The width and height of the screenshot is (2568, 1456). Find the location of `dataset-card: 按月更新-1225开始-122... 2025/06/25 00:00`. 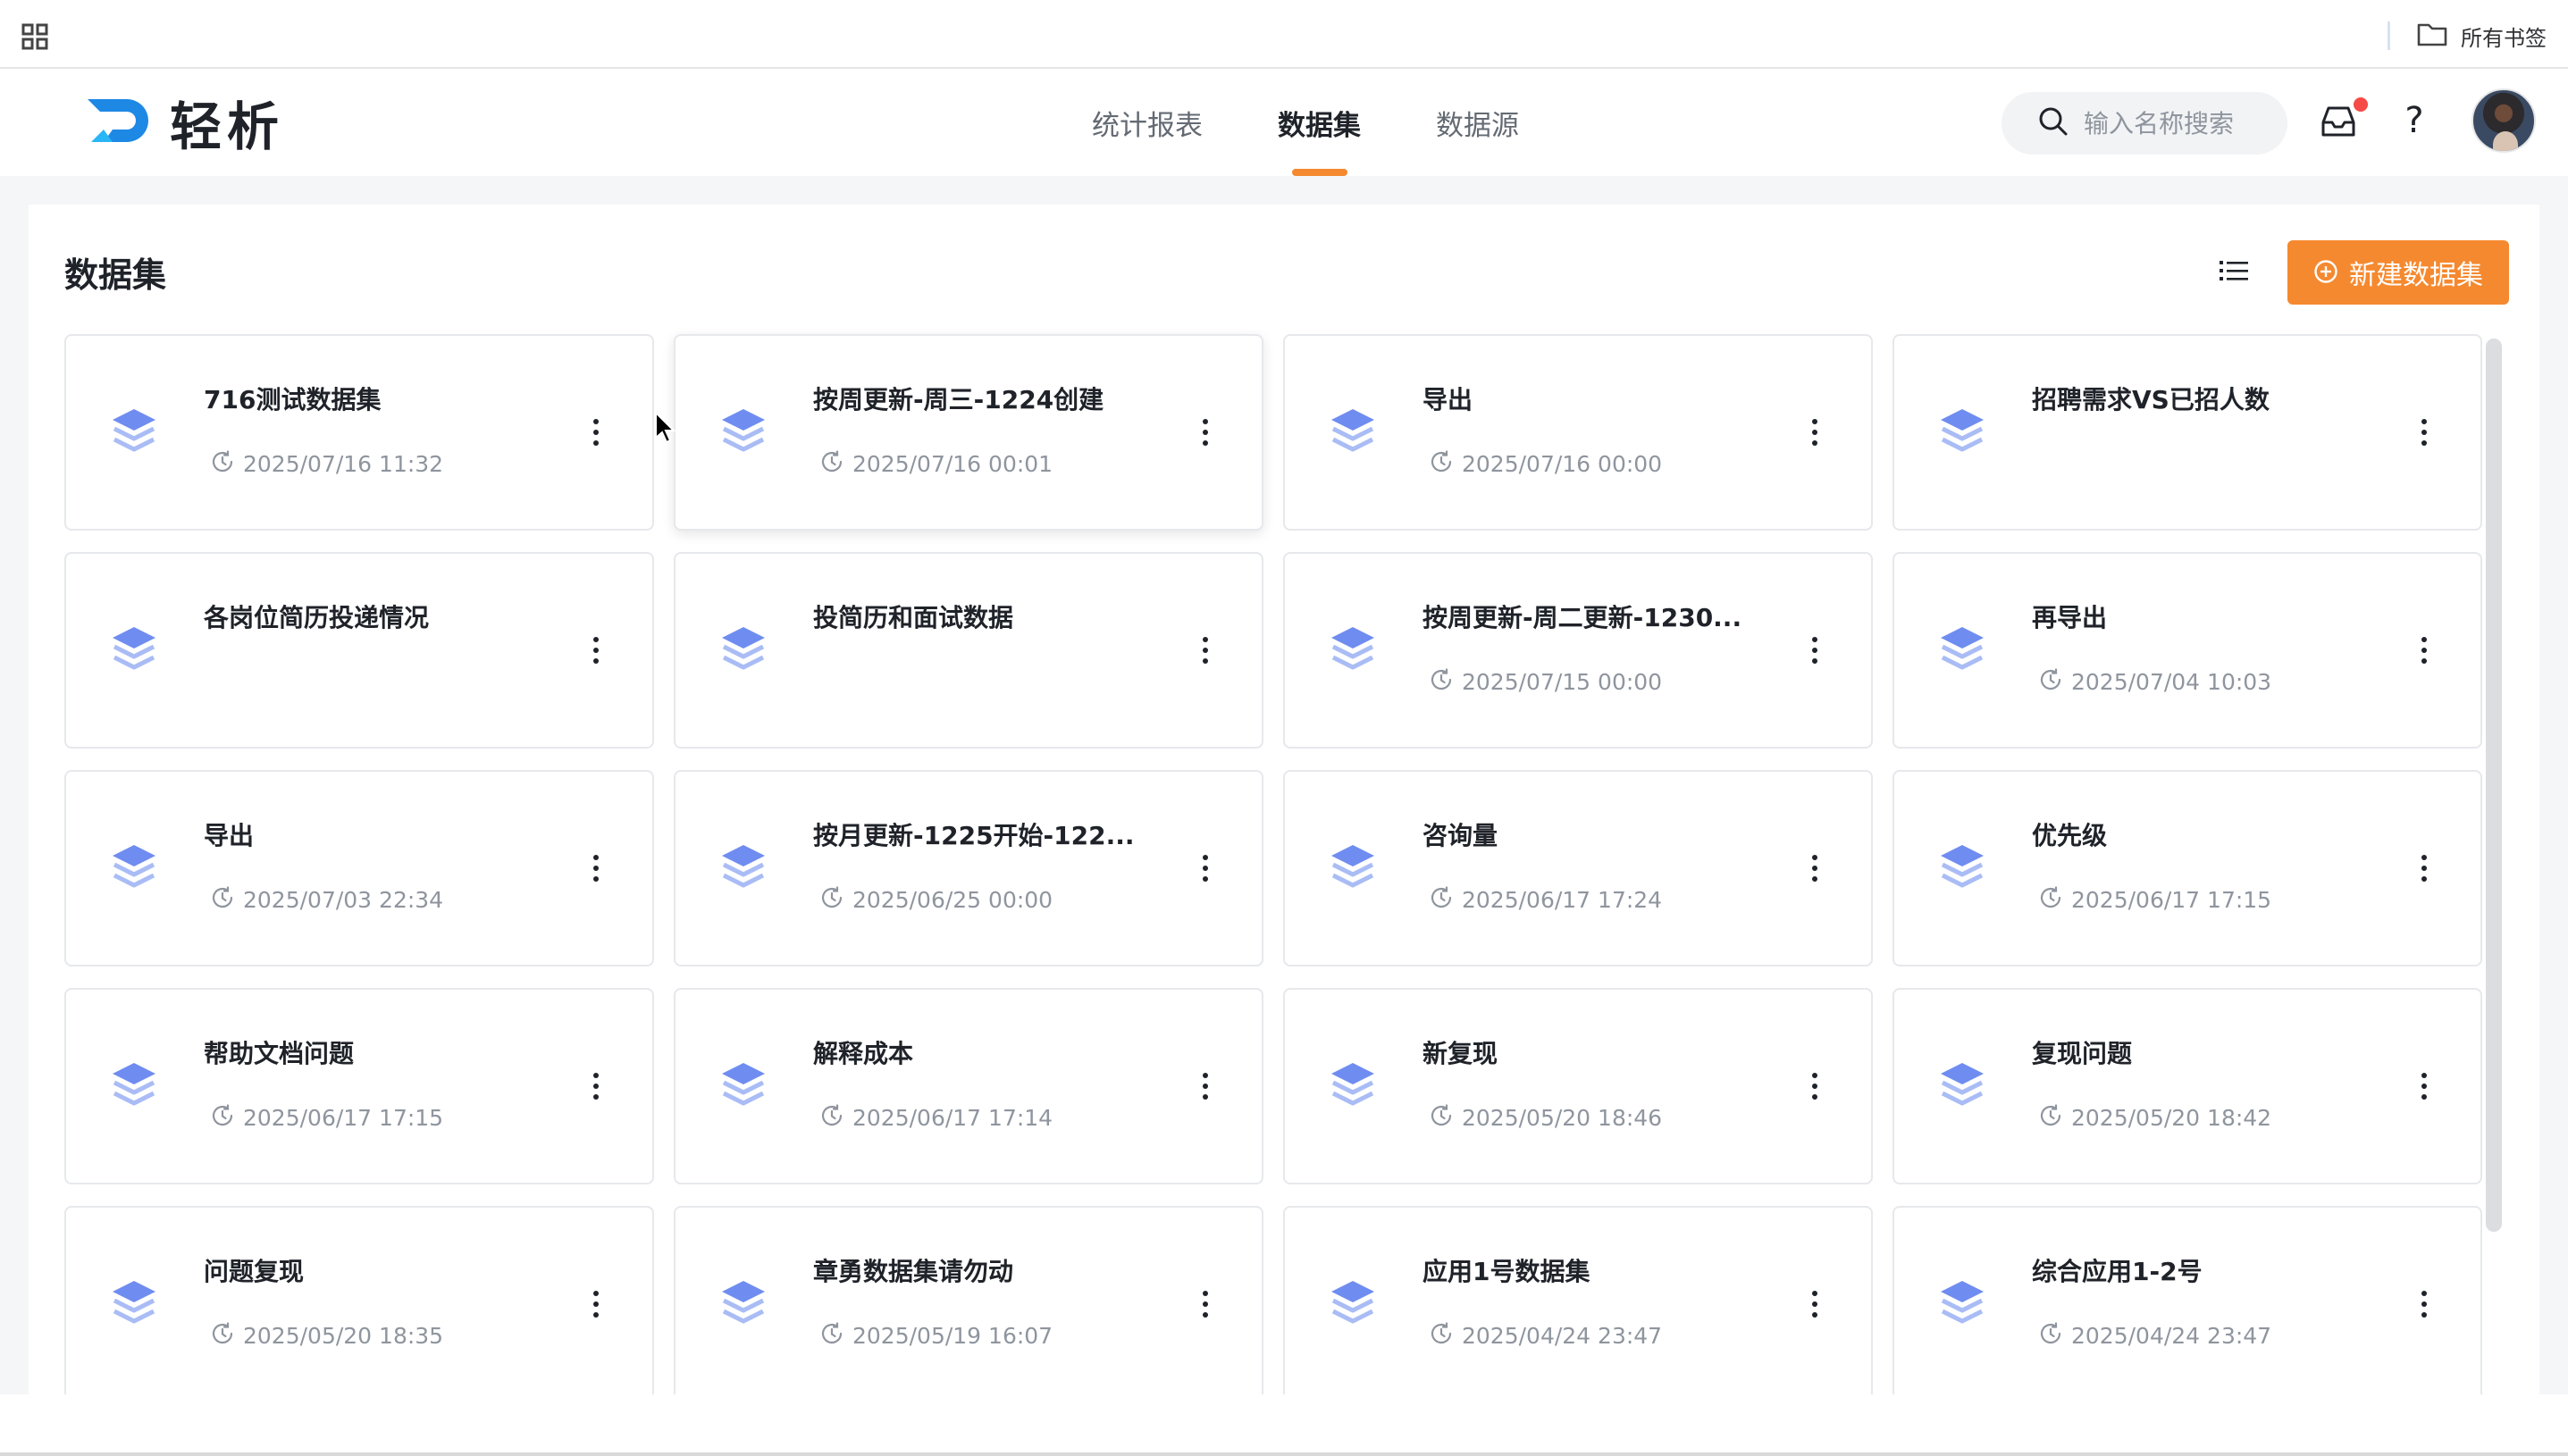

dataset-card: 按月更新-1225开始-122... 2025/06/25 00:00 is located at coordinates (968, 868).